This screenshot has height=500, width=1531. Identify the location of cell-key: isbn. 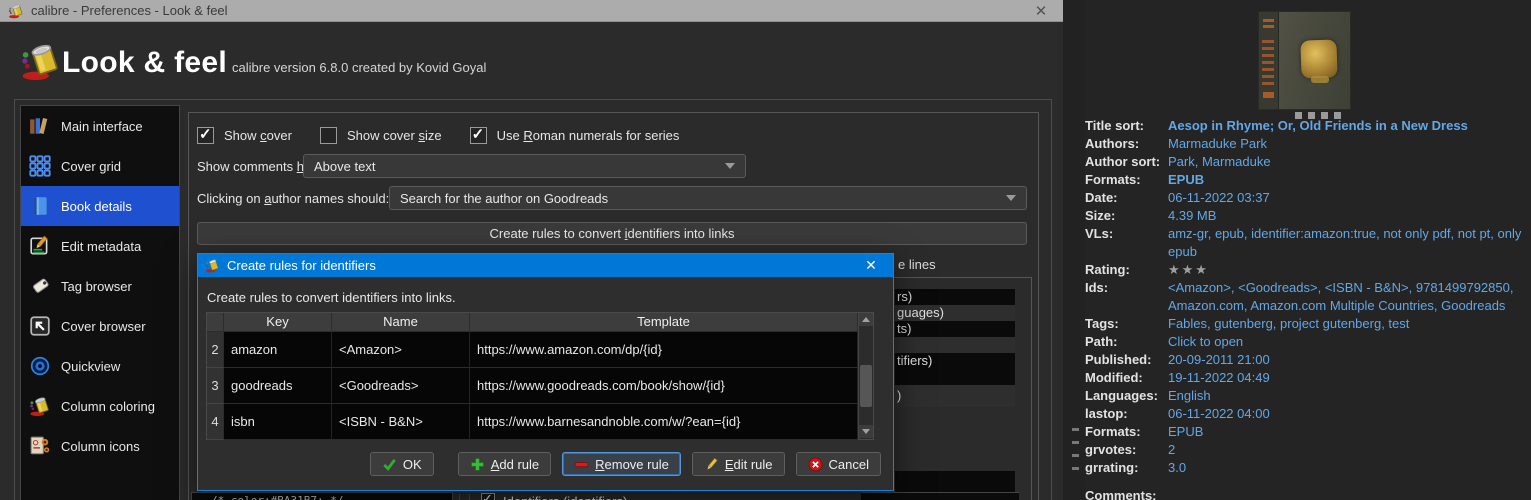
(278, 422).